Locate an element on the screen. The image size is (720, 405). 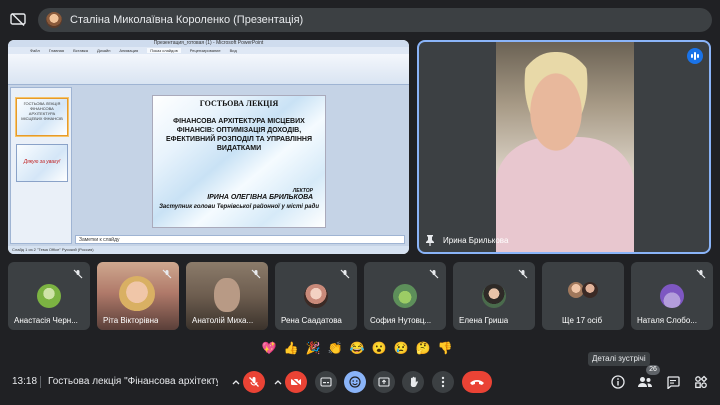
participant-tile: Рена Саадатова is located at coordinates (316, 296).